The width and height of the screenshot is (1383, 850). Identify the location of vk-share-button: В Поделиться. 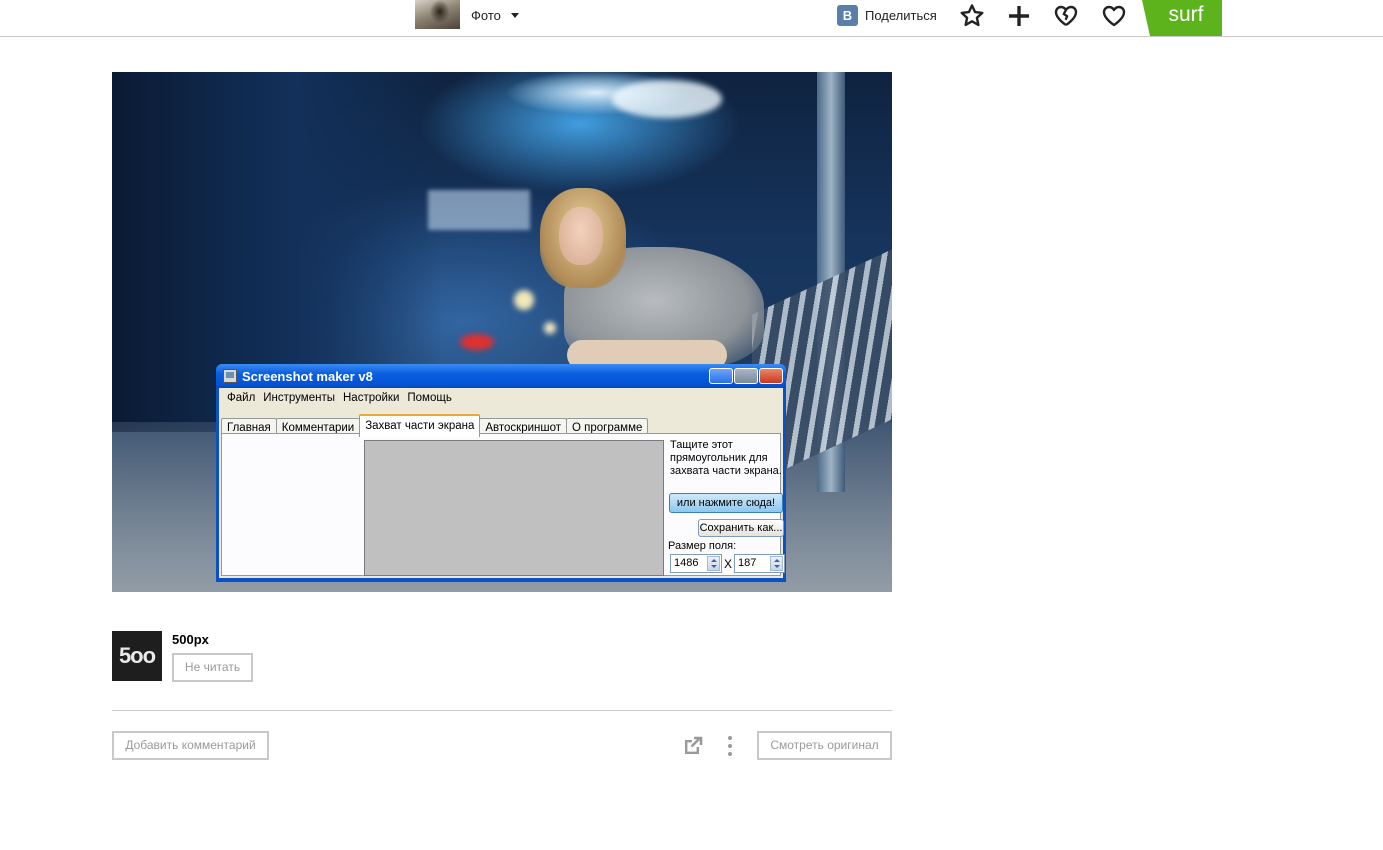
(887, 15).